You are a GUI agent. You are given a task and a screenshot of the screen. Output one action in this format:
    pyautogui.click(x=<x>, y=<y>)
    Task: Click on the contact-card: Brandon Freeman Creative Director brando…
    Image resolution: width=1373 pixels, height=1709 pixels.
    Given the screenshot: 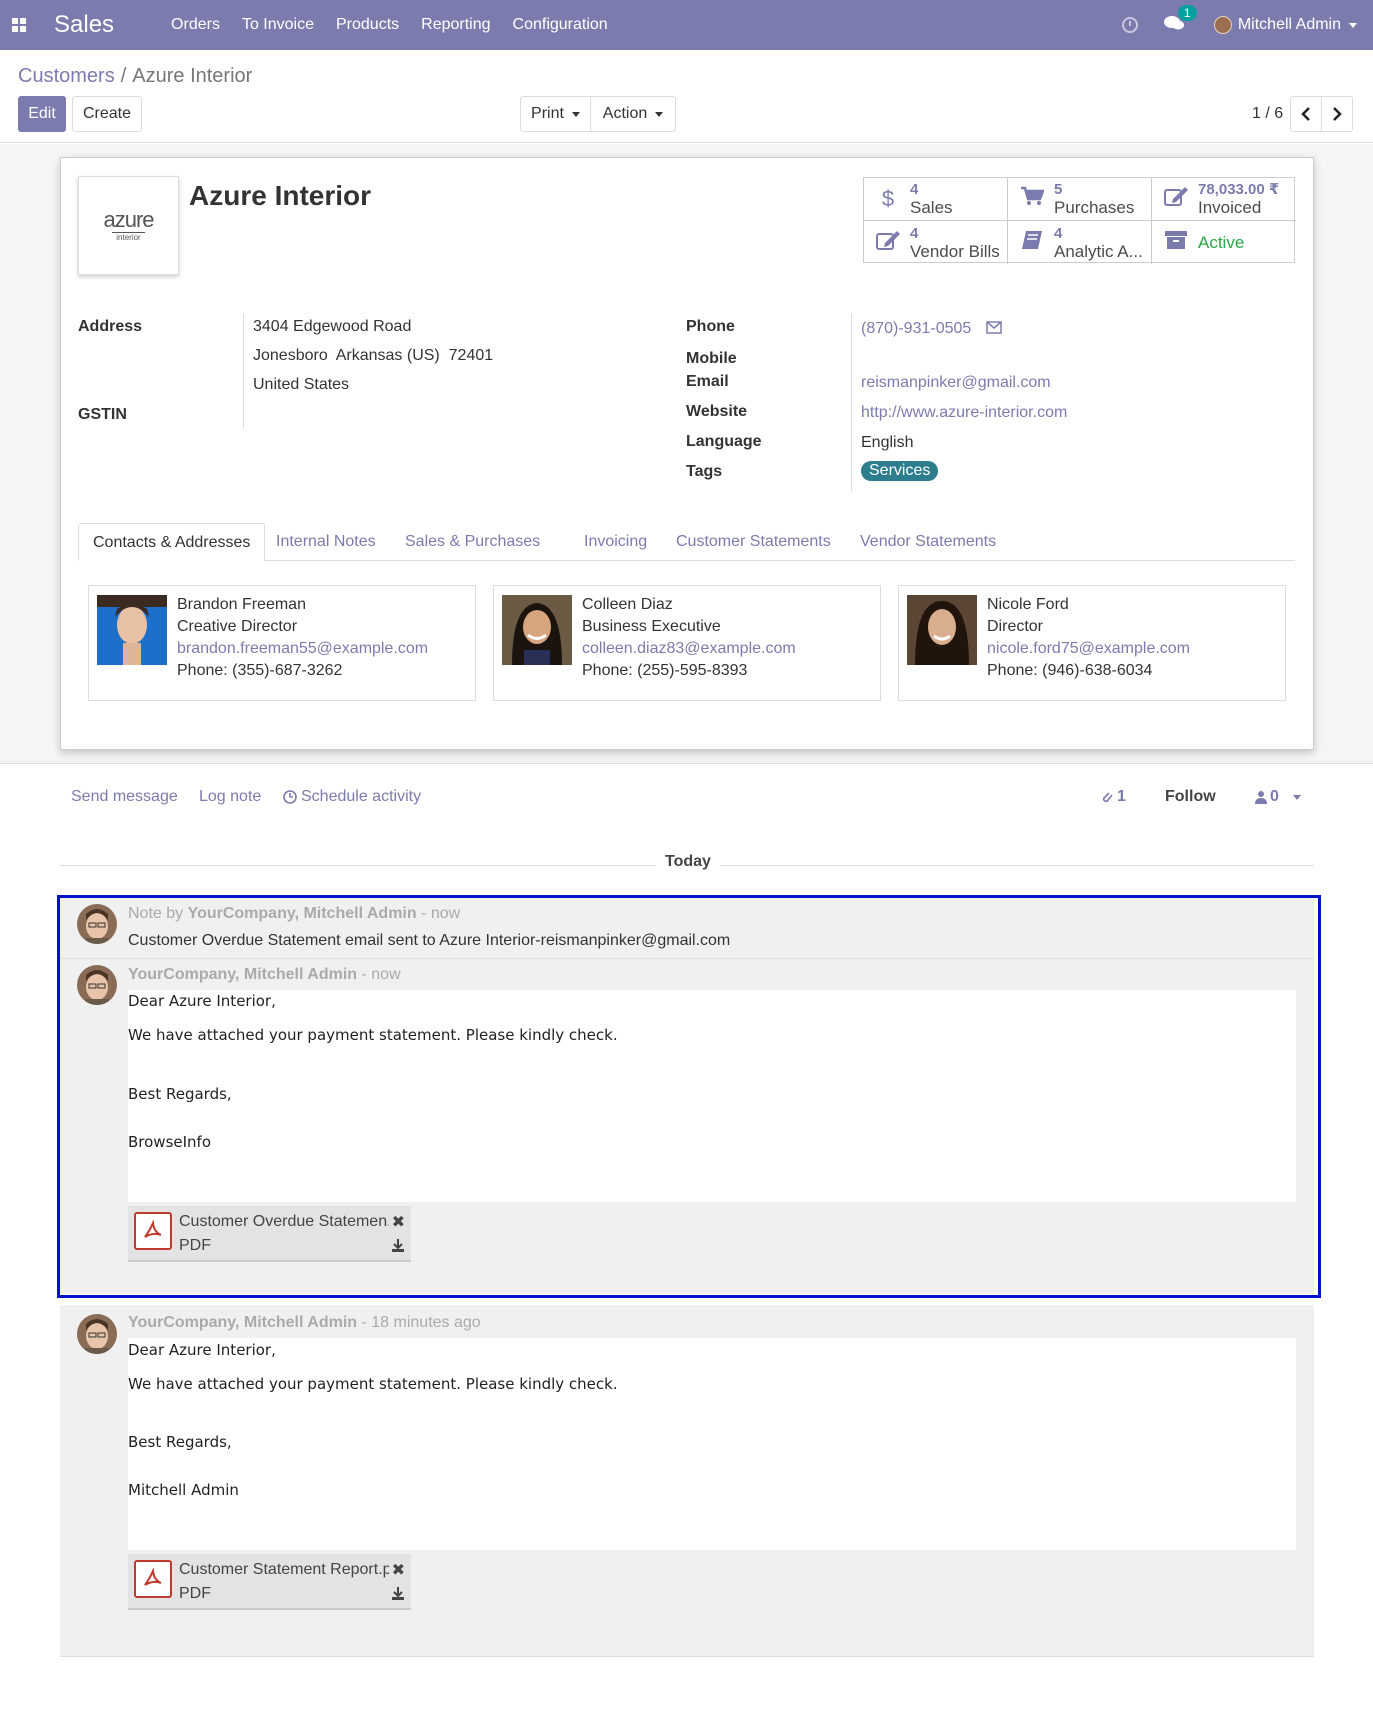 What is the action you would take?
    pyautogui.click(x=282, y=643)
    